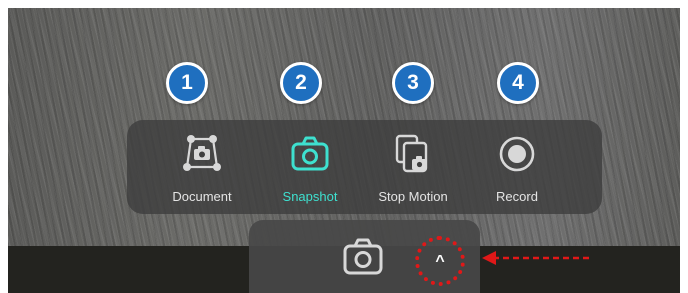 Image resolution: width=688 pixels, height=293 pixels. Describe the element at coordinates (310, 196) in the screenshot. I see `mode-snapshot-label: Snapshot` at that location.